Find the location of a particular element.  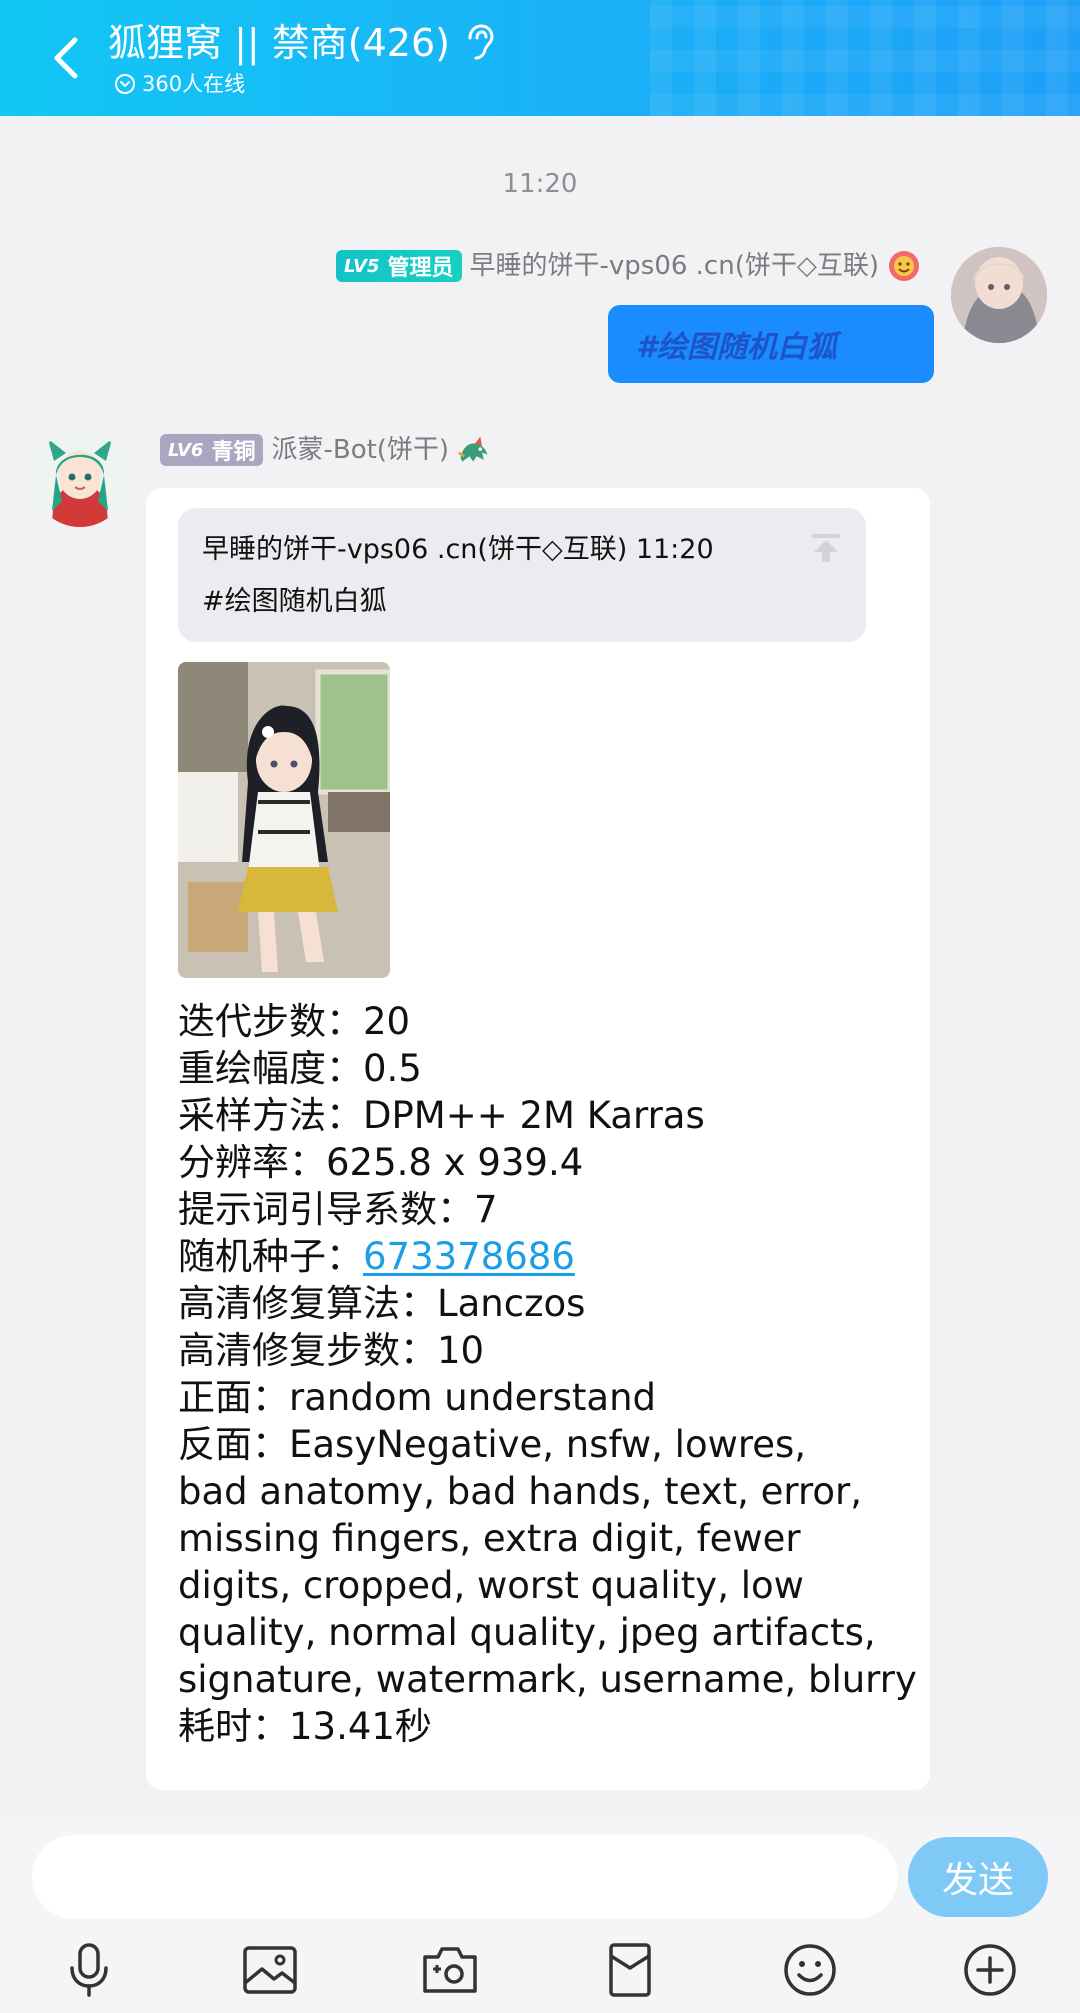

param-seed-row: 随机种子：673378686 is located at coordinates (548, 1256).